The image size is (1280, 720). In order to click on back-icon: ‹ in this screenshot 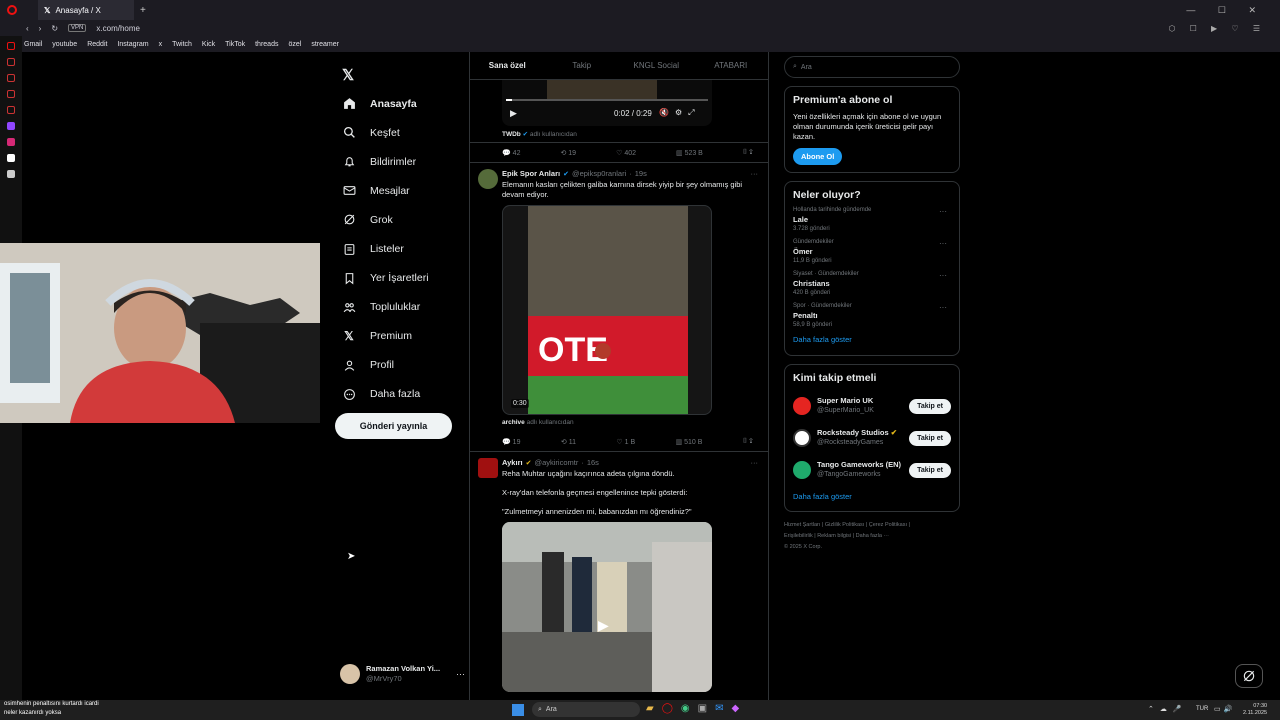, I will do `click(27, 28)`.